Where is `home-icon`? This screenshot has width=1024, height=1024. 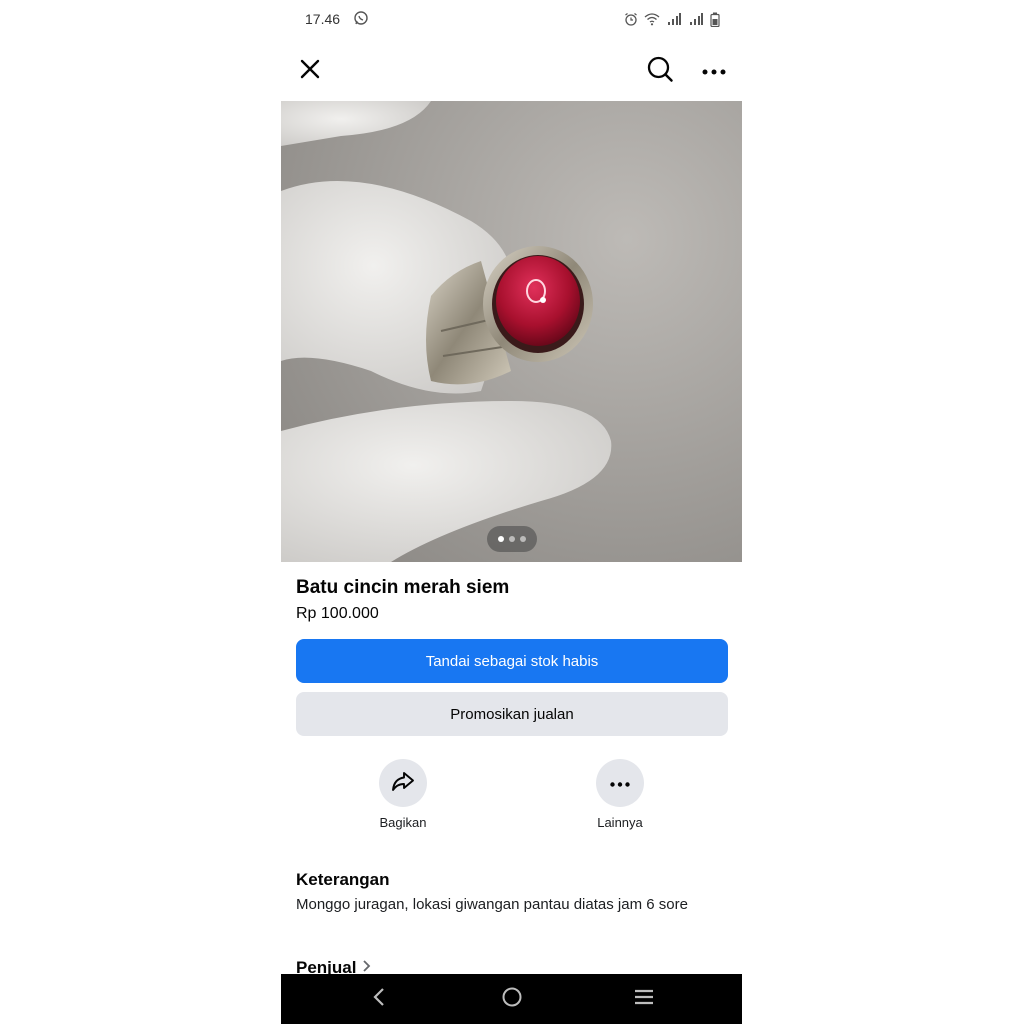 home-icon is located at coordinates (512, 999).